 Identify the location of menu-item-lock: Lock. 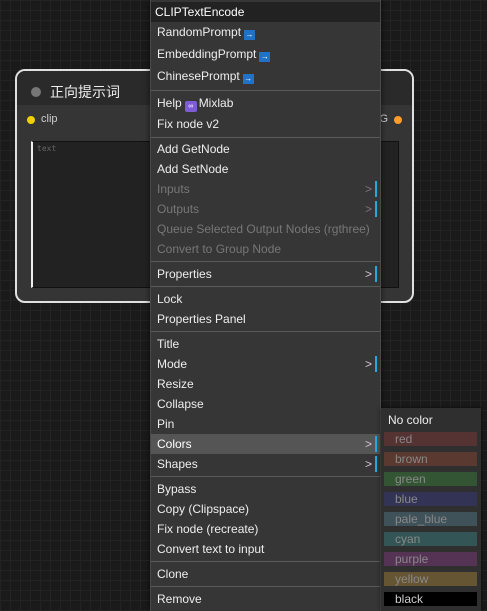
(265, 299).